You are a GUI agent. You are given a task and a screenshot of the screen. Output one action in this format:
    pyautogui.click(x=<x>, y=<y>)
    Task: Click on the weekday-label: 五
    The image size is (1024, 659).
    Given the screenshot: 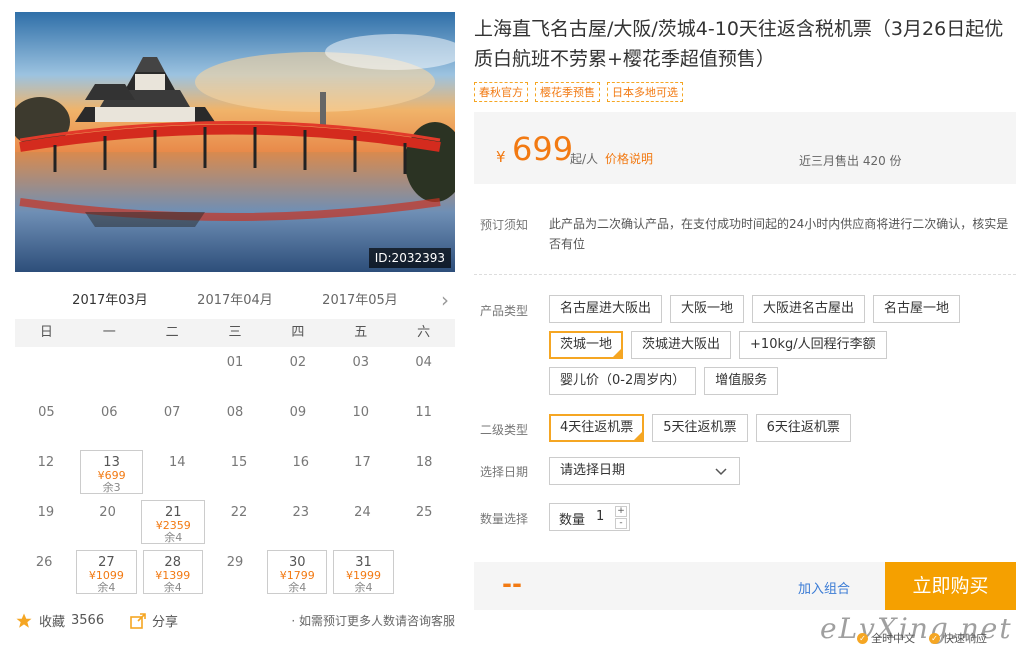 What is the action you would take?
    pyautogui.click(x=361, y=332)
    